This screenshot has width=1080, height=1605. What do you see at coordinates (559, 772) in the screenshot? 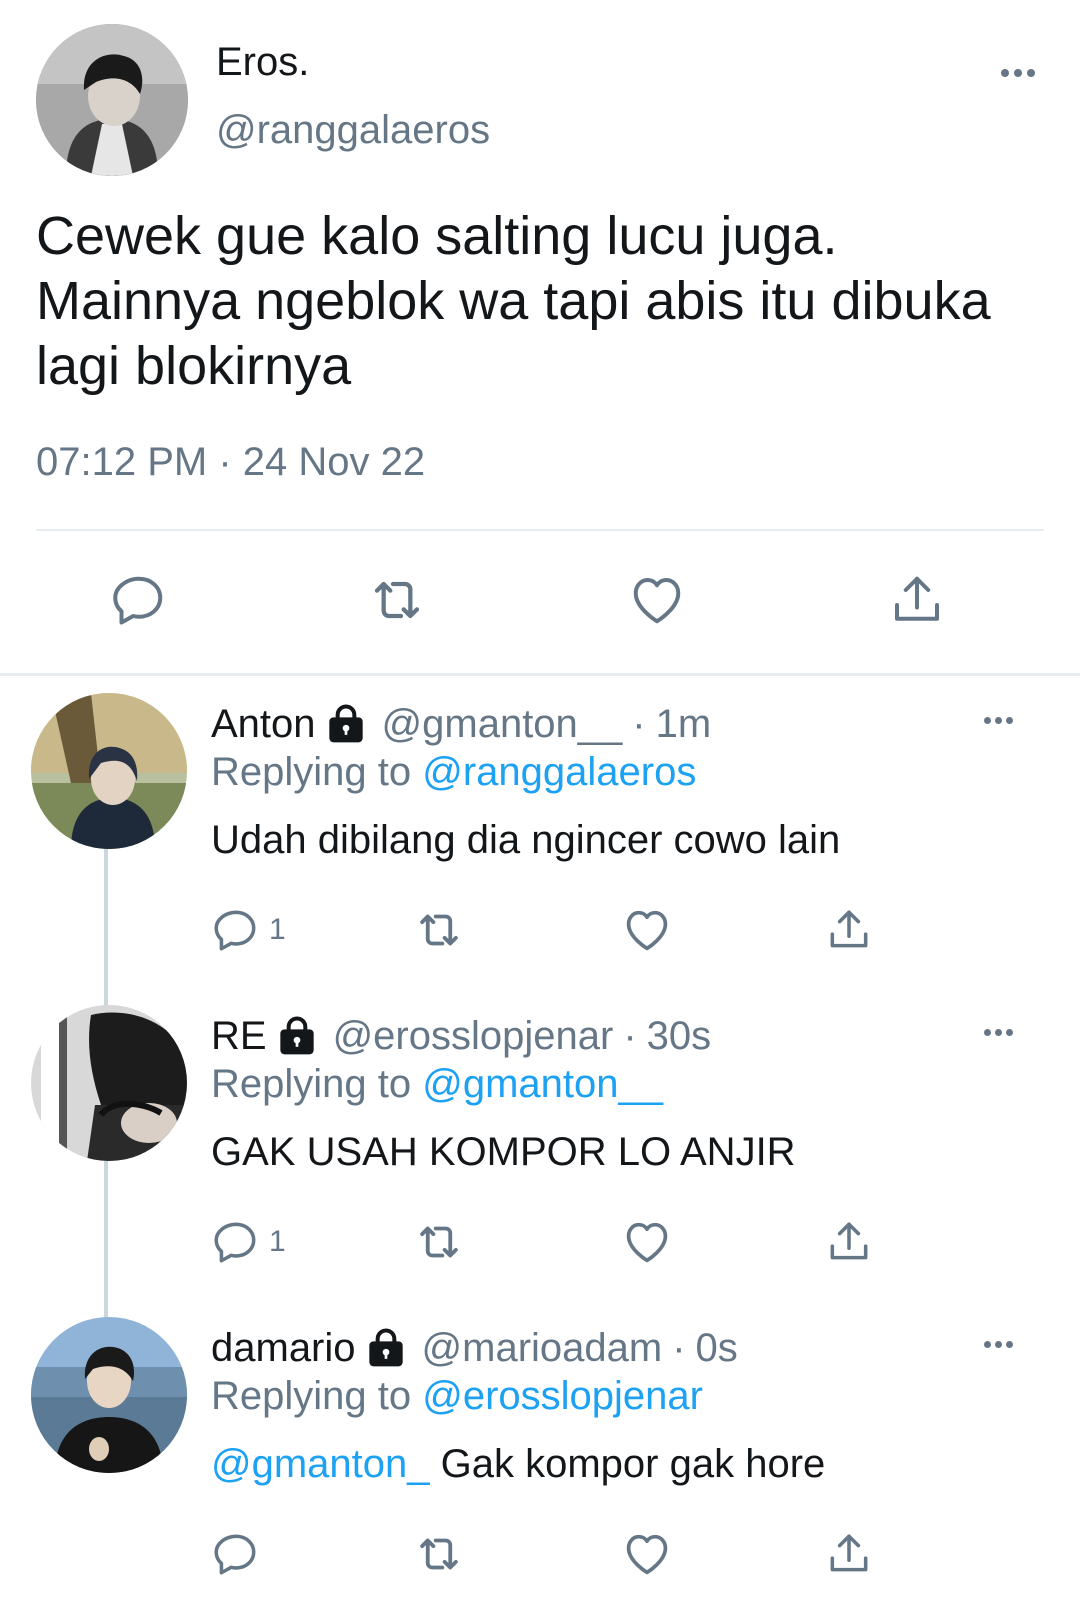
I see `replying-to-handle: @ranggalaeros` at bounding box center [559, 772].